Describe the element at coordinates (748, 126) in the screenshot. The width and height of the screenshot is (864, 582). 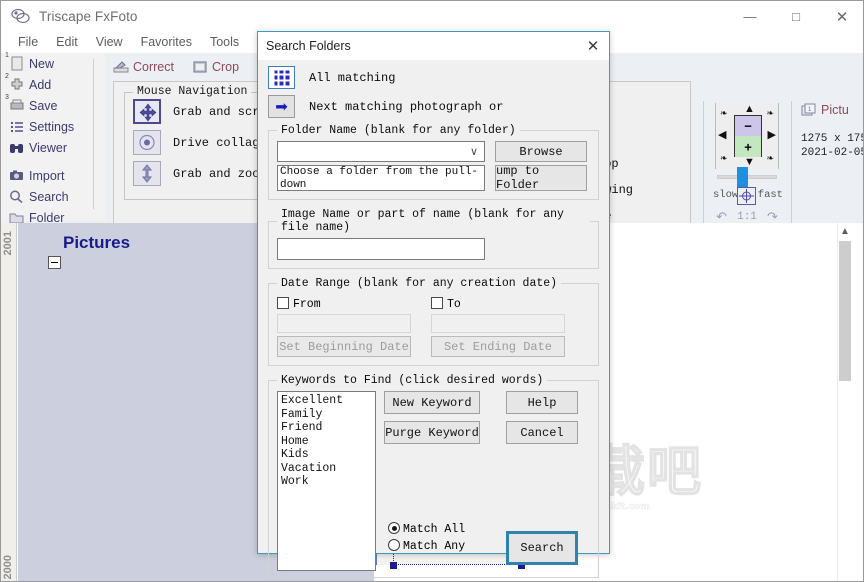
I see `zoom-out-button: −` at that location.